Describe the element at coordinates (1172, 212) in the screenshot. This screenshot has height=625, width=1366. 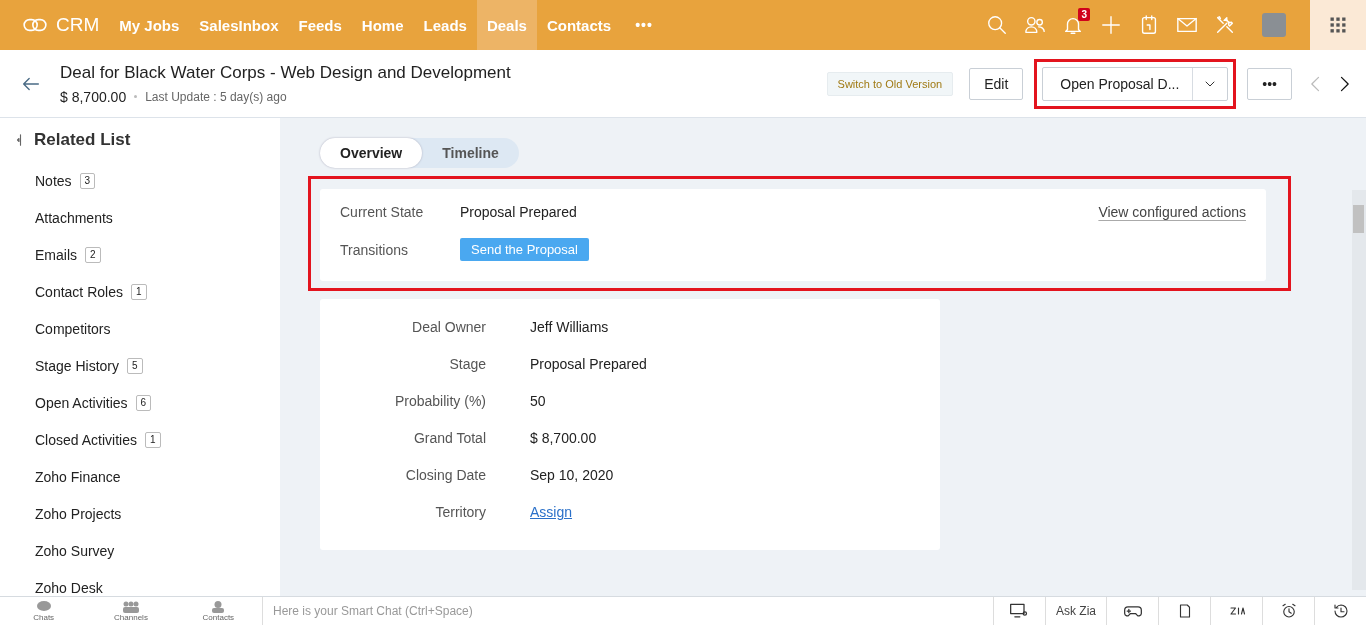
I see `configured-actions-link: View configured actions` at that location.